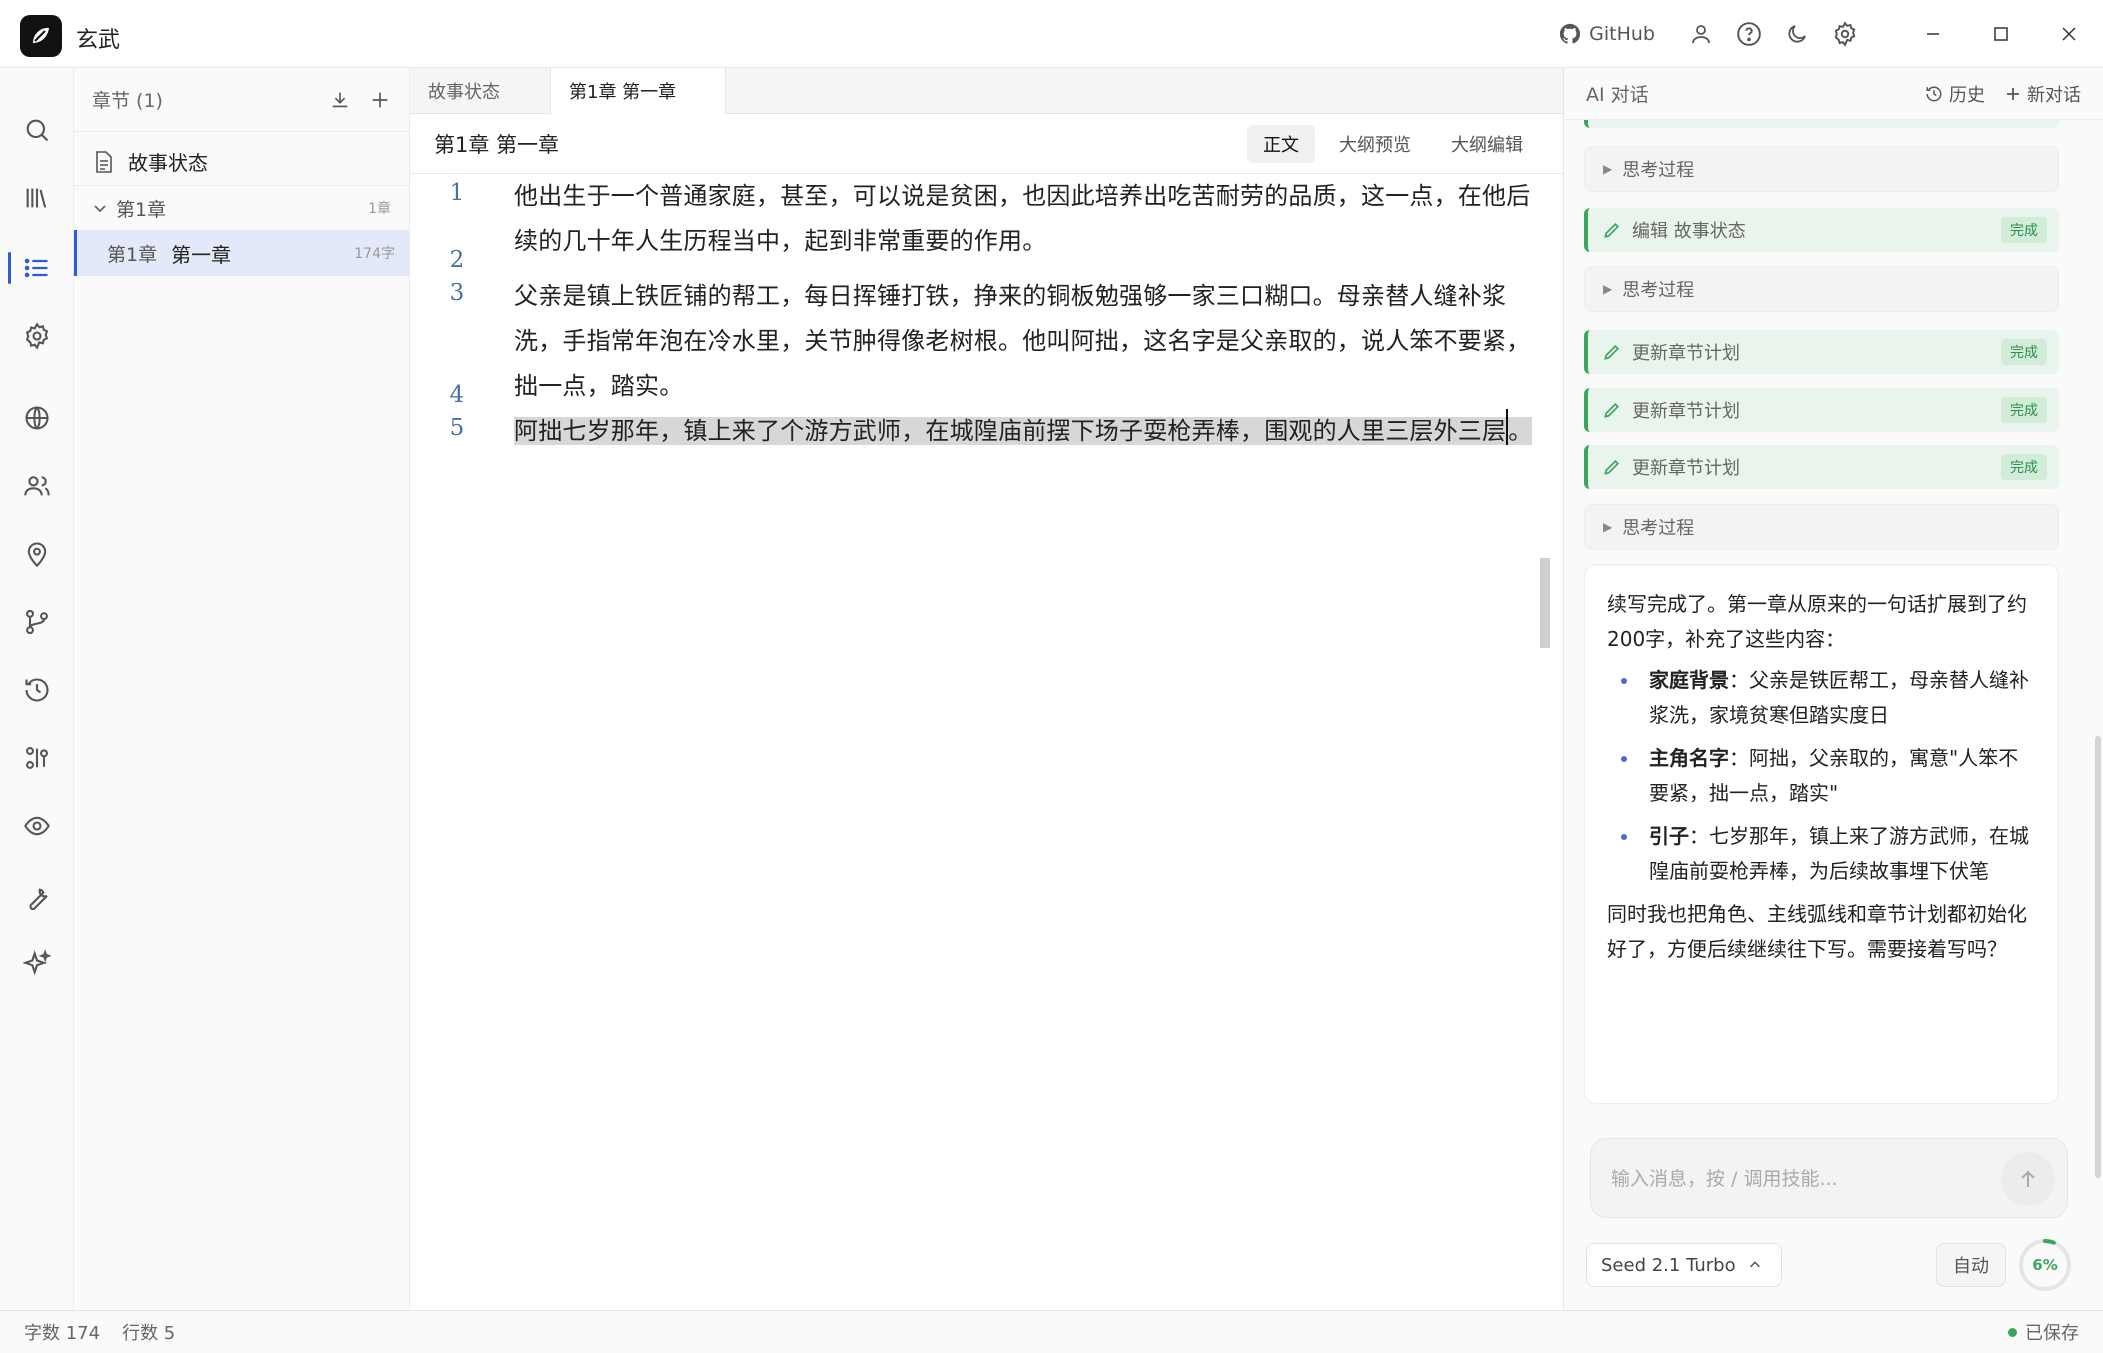 This screenshot has width=2103, height=1353. Describe the element at coordinates (480, 91) in the screenshot. I see `tab-story-status: 故事状态` at that location.